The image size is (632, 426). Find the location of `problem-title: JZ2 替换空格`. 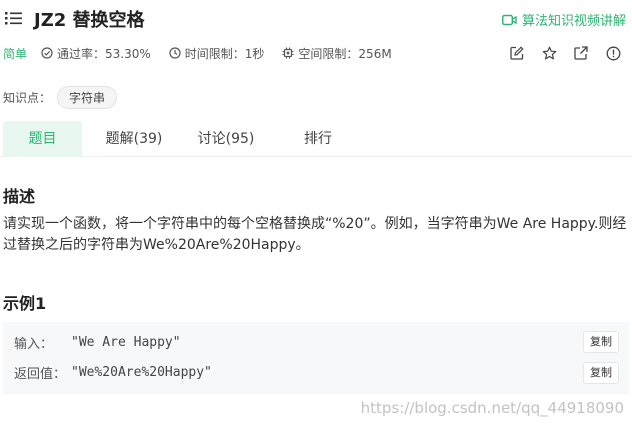

problem-title: JZ2 替换空格 is located at coordinates (89, 20).